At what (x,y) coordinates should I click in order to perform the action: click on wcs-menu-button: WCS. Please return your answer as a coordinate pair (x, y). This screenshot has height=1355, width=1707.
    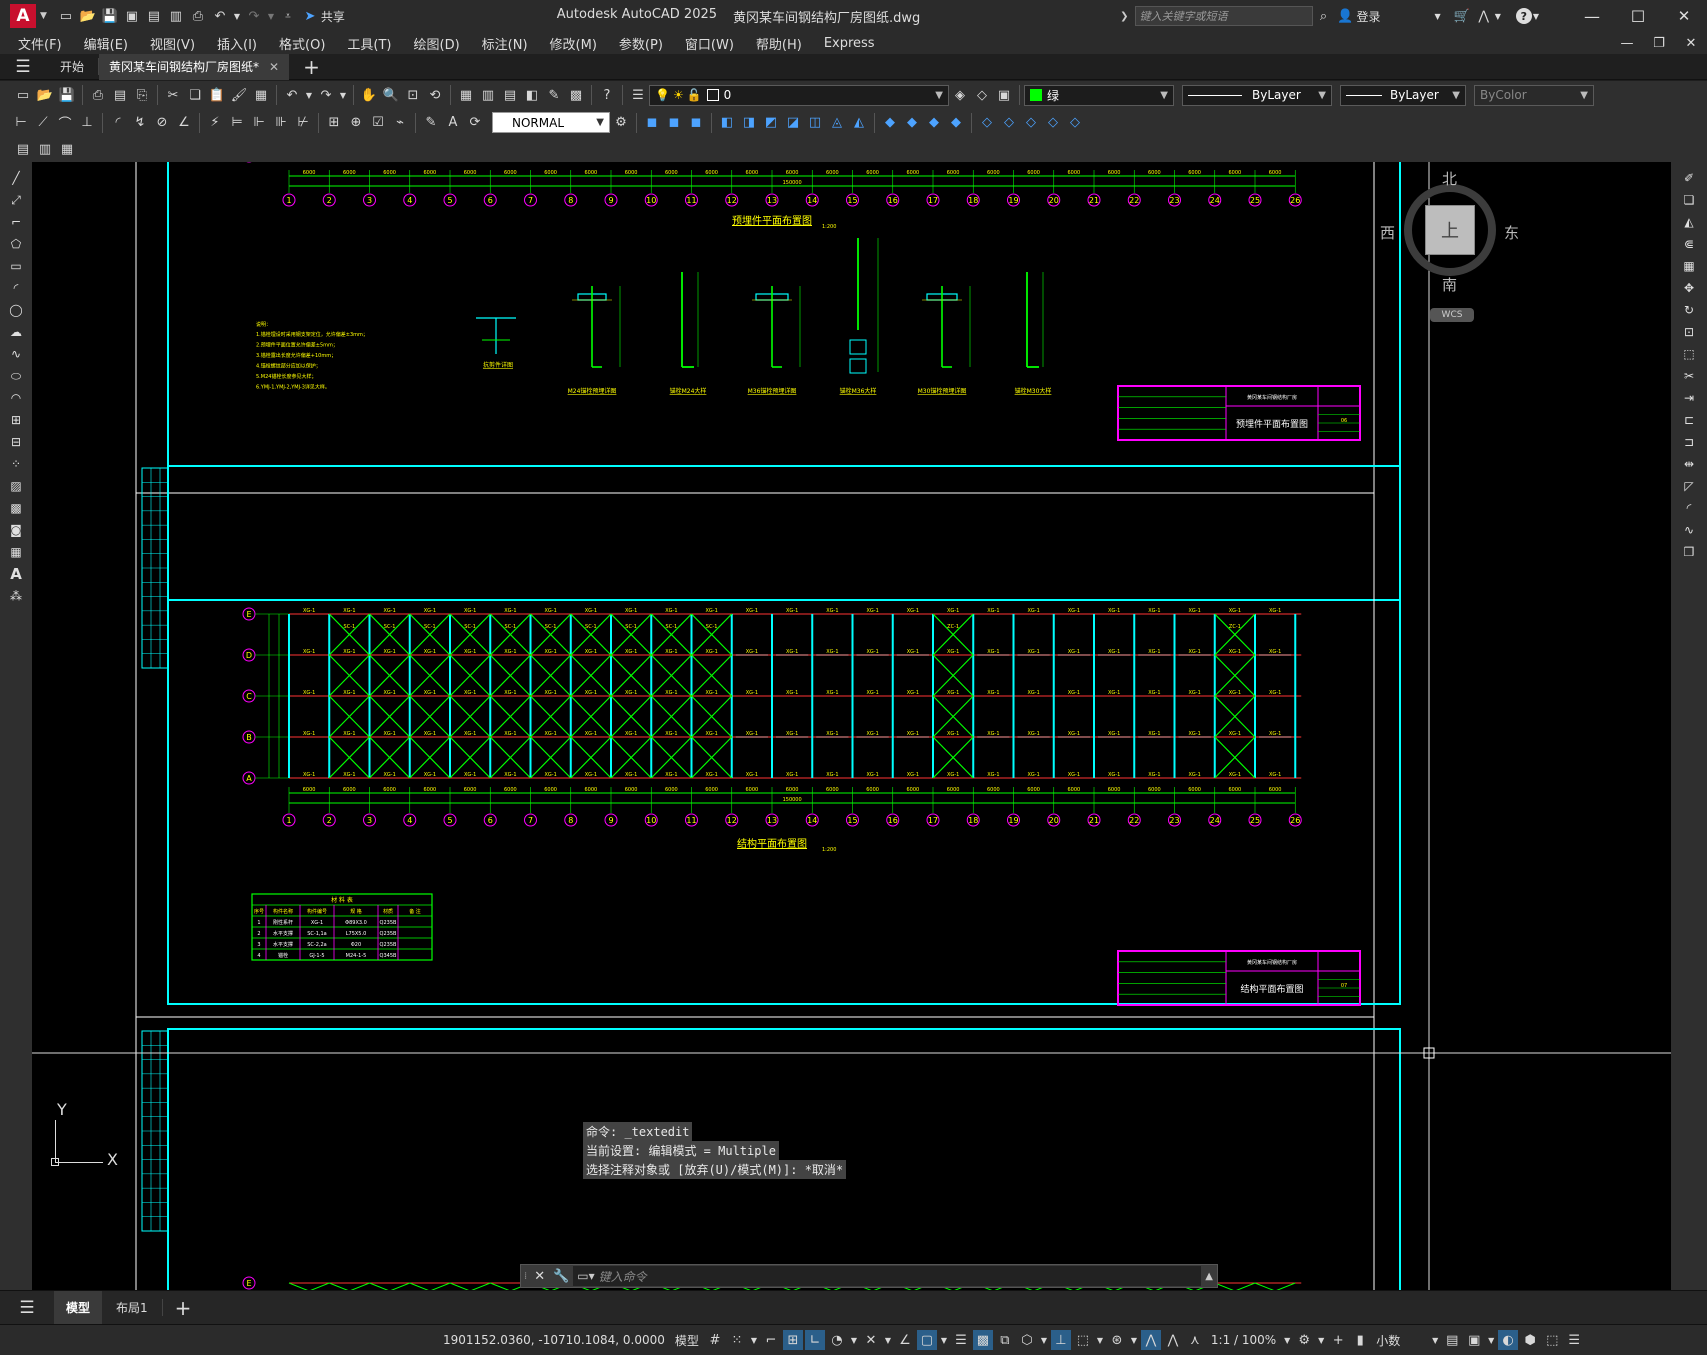
    Looking at the image, I should click on (1452, 315).